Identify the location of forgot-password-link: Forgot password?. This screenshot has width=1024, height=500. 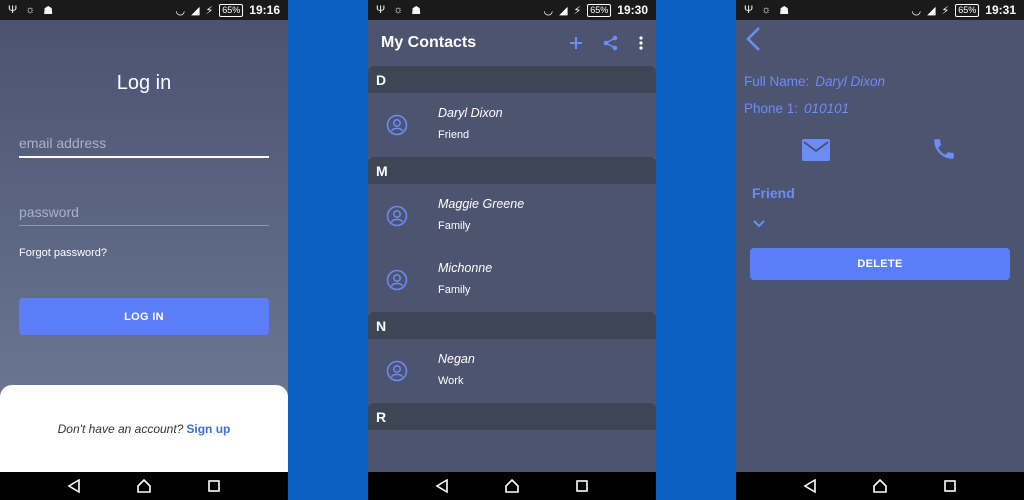
(63, 253).